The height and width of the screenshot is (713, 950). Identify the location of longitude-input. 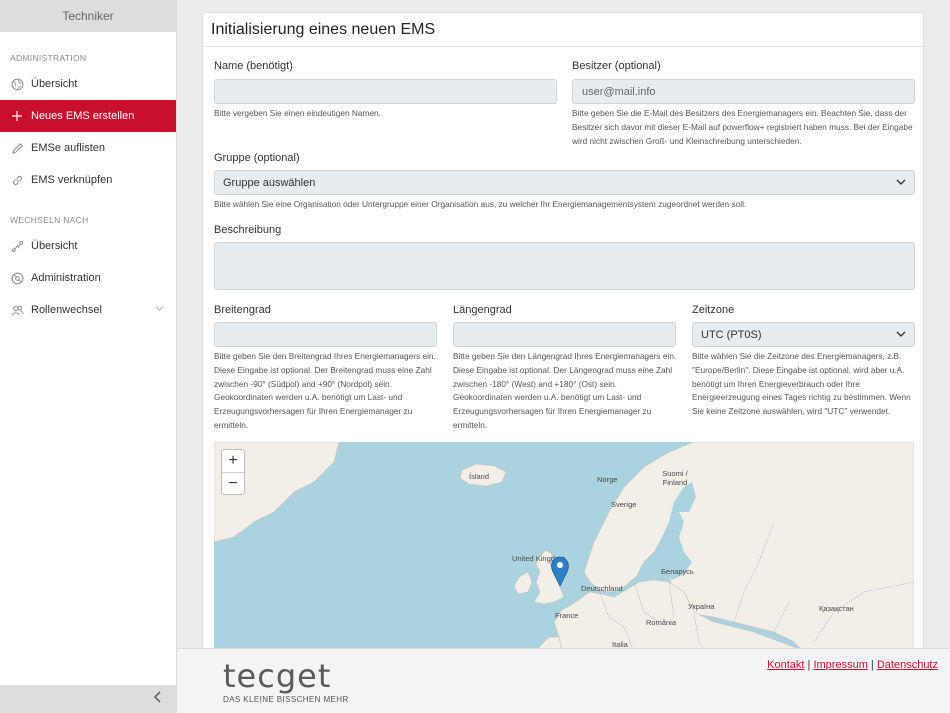
(564, 334).